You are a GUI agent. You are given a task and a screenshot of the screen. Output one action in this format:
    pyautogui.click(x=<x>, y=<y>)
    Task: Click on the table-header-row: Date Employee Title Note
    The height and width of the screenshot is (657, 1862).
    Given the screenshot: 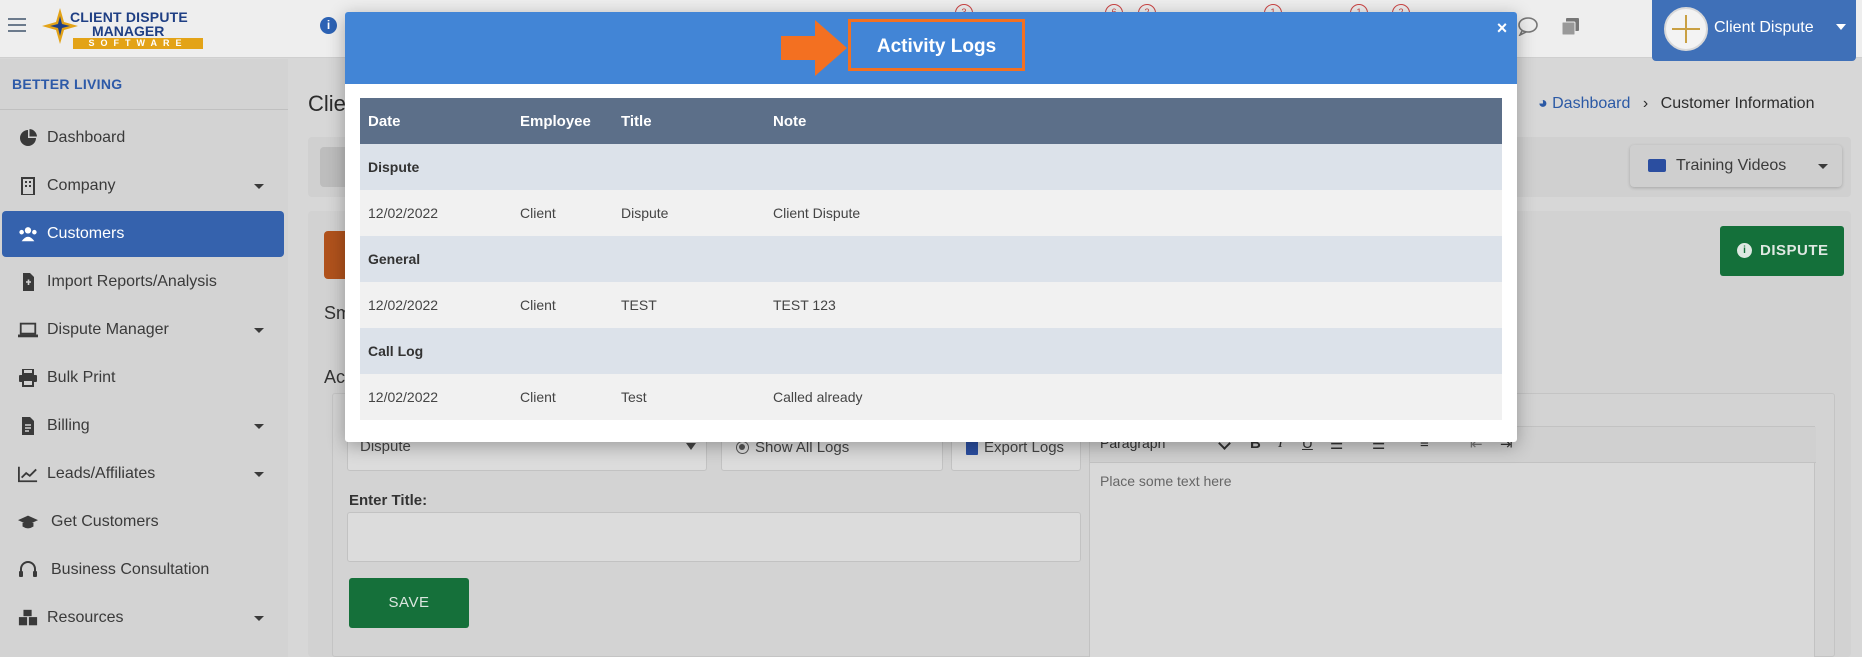 What is the action you would take?
    pyautogui.click(x=931, y=121)
    